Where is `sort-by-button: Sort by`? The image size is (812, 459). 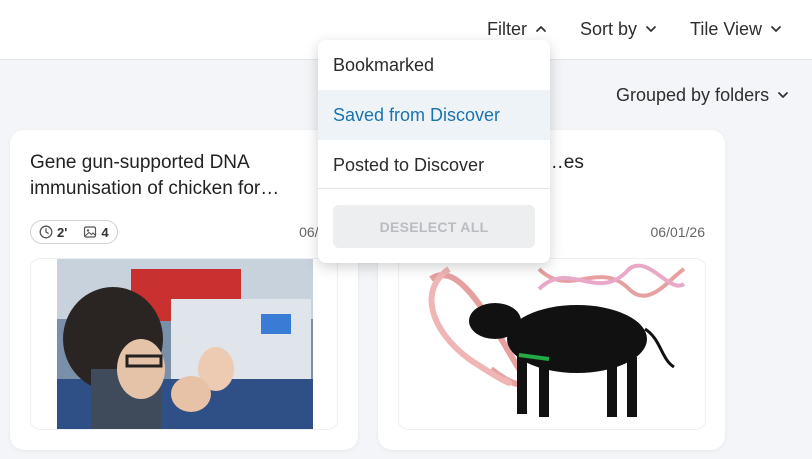
sort-by-button: Sort by is located at coordinates (618, 29).